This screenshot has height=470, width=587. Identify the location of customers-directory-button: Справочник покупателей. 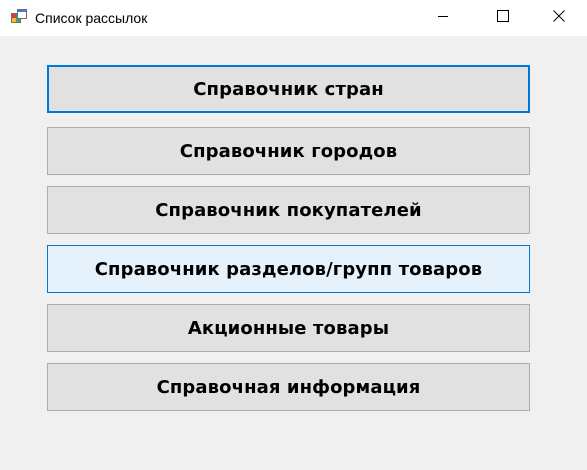
(288, 210).